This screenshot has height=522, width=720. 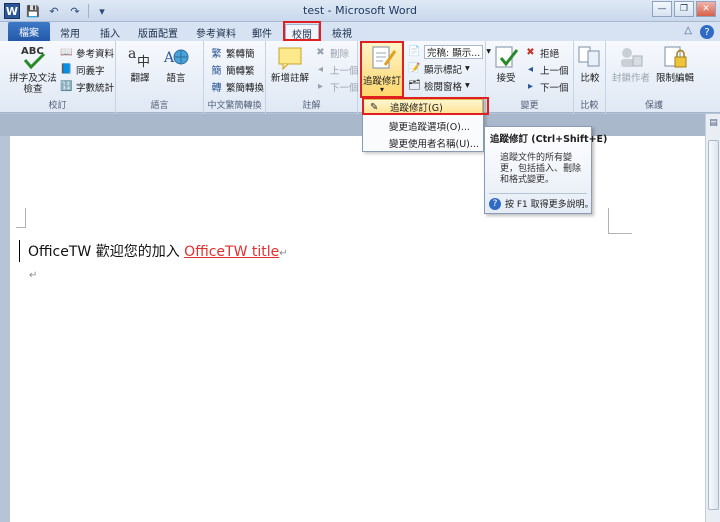 I want to click on document-paragraph: OfficeTW 歡迎您的加入 OfficeTW title↵, so click(x=158, y=251).